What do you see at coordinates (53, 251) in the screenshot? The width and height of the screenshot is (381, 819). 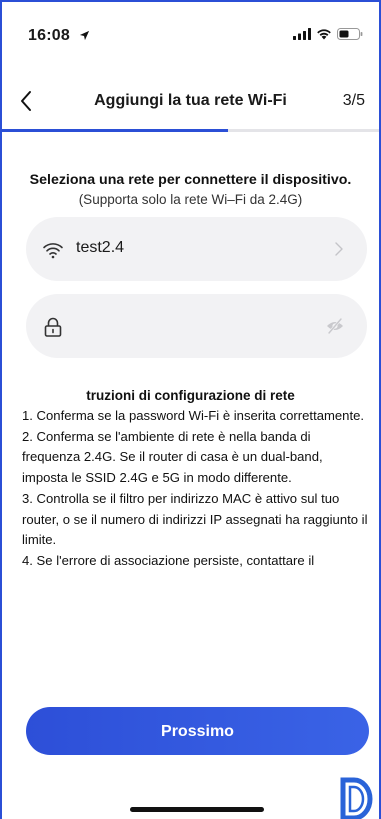 I see `wifi-icon` at bounding box center [53, 251].